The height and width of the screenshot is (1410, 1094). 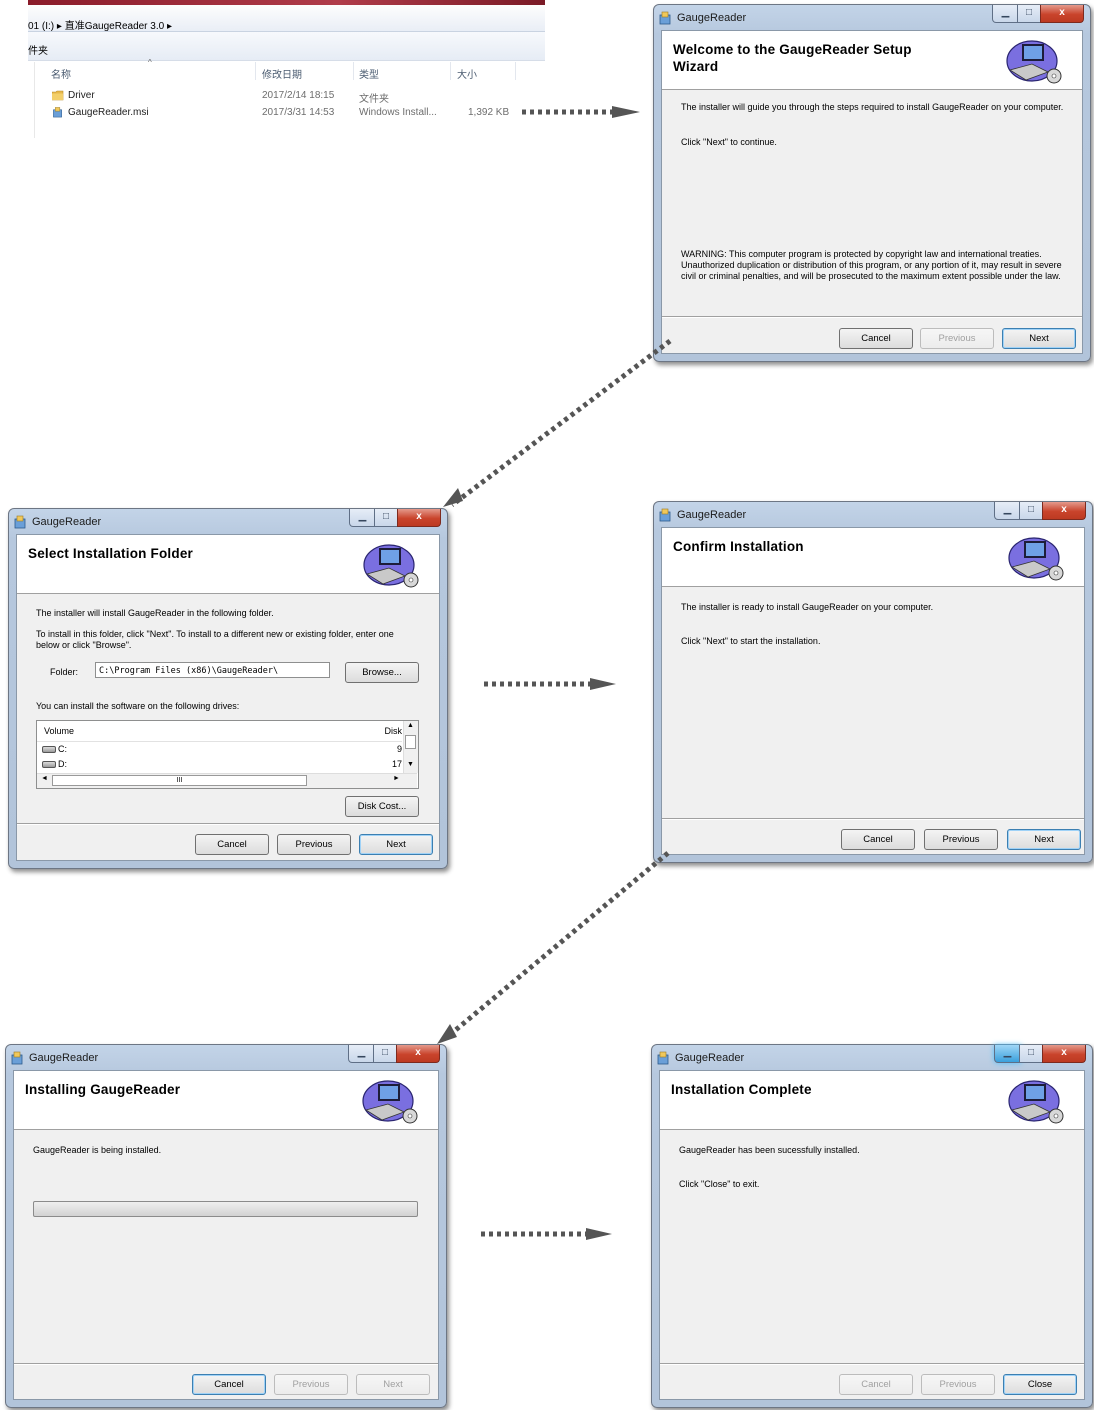 I want to click on arrow-to-installing, so click(x=560, y=943).